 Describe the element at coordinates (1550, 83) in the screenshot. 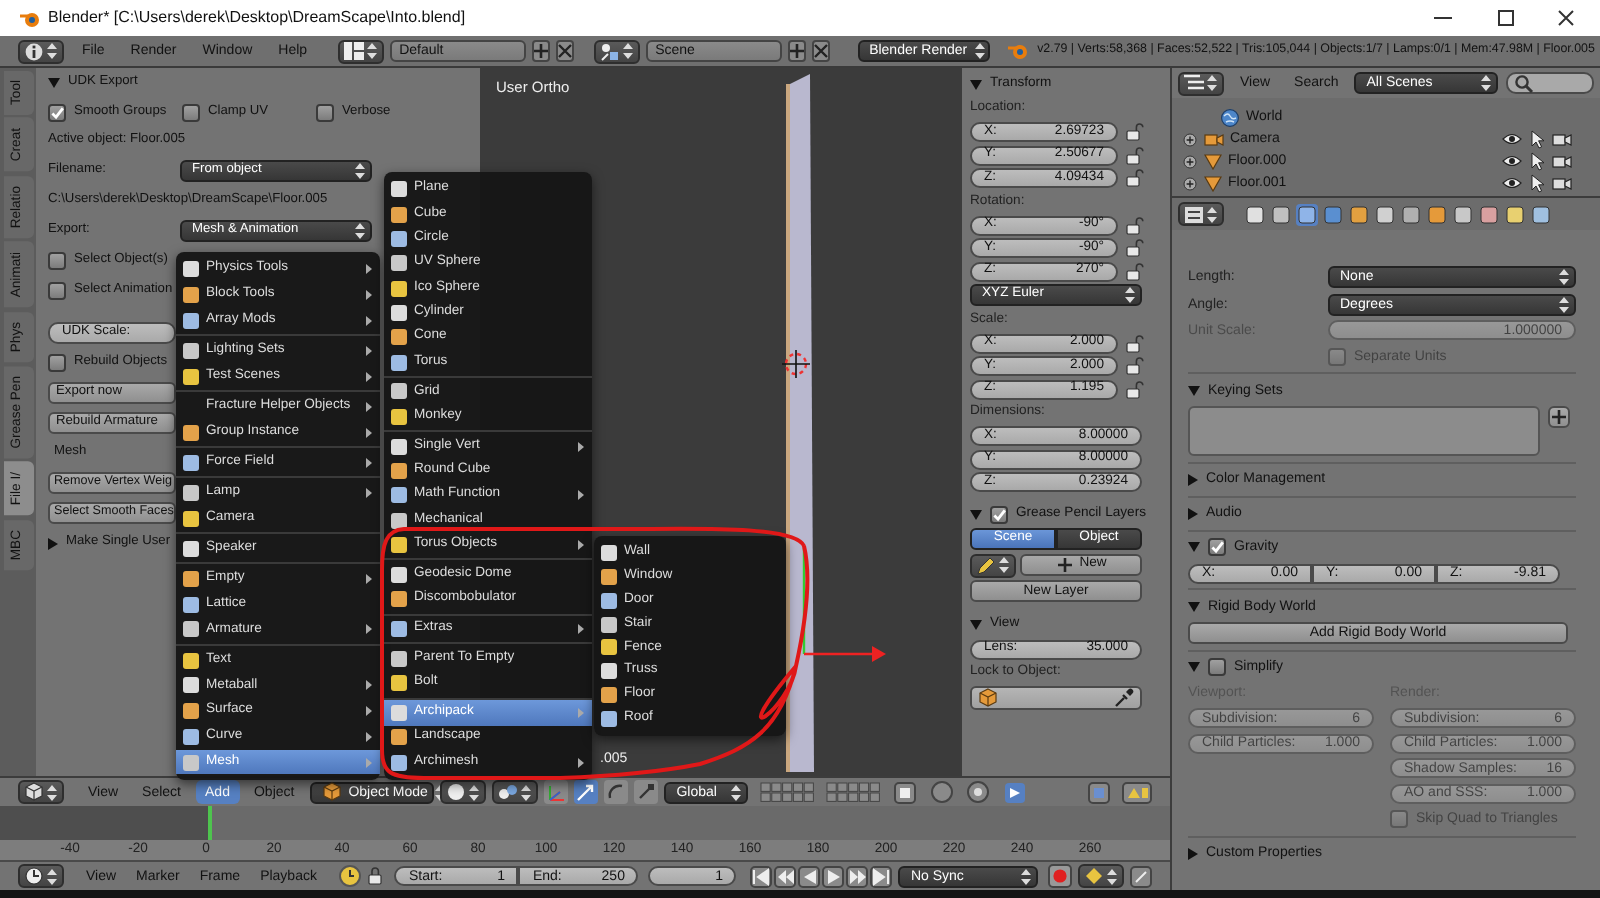

I see `search-field` at that location.